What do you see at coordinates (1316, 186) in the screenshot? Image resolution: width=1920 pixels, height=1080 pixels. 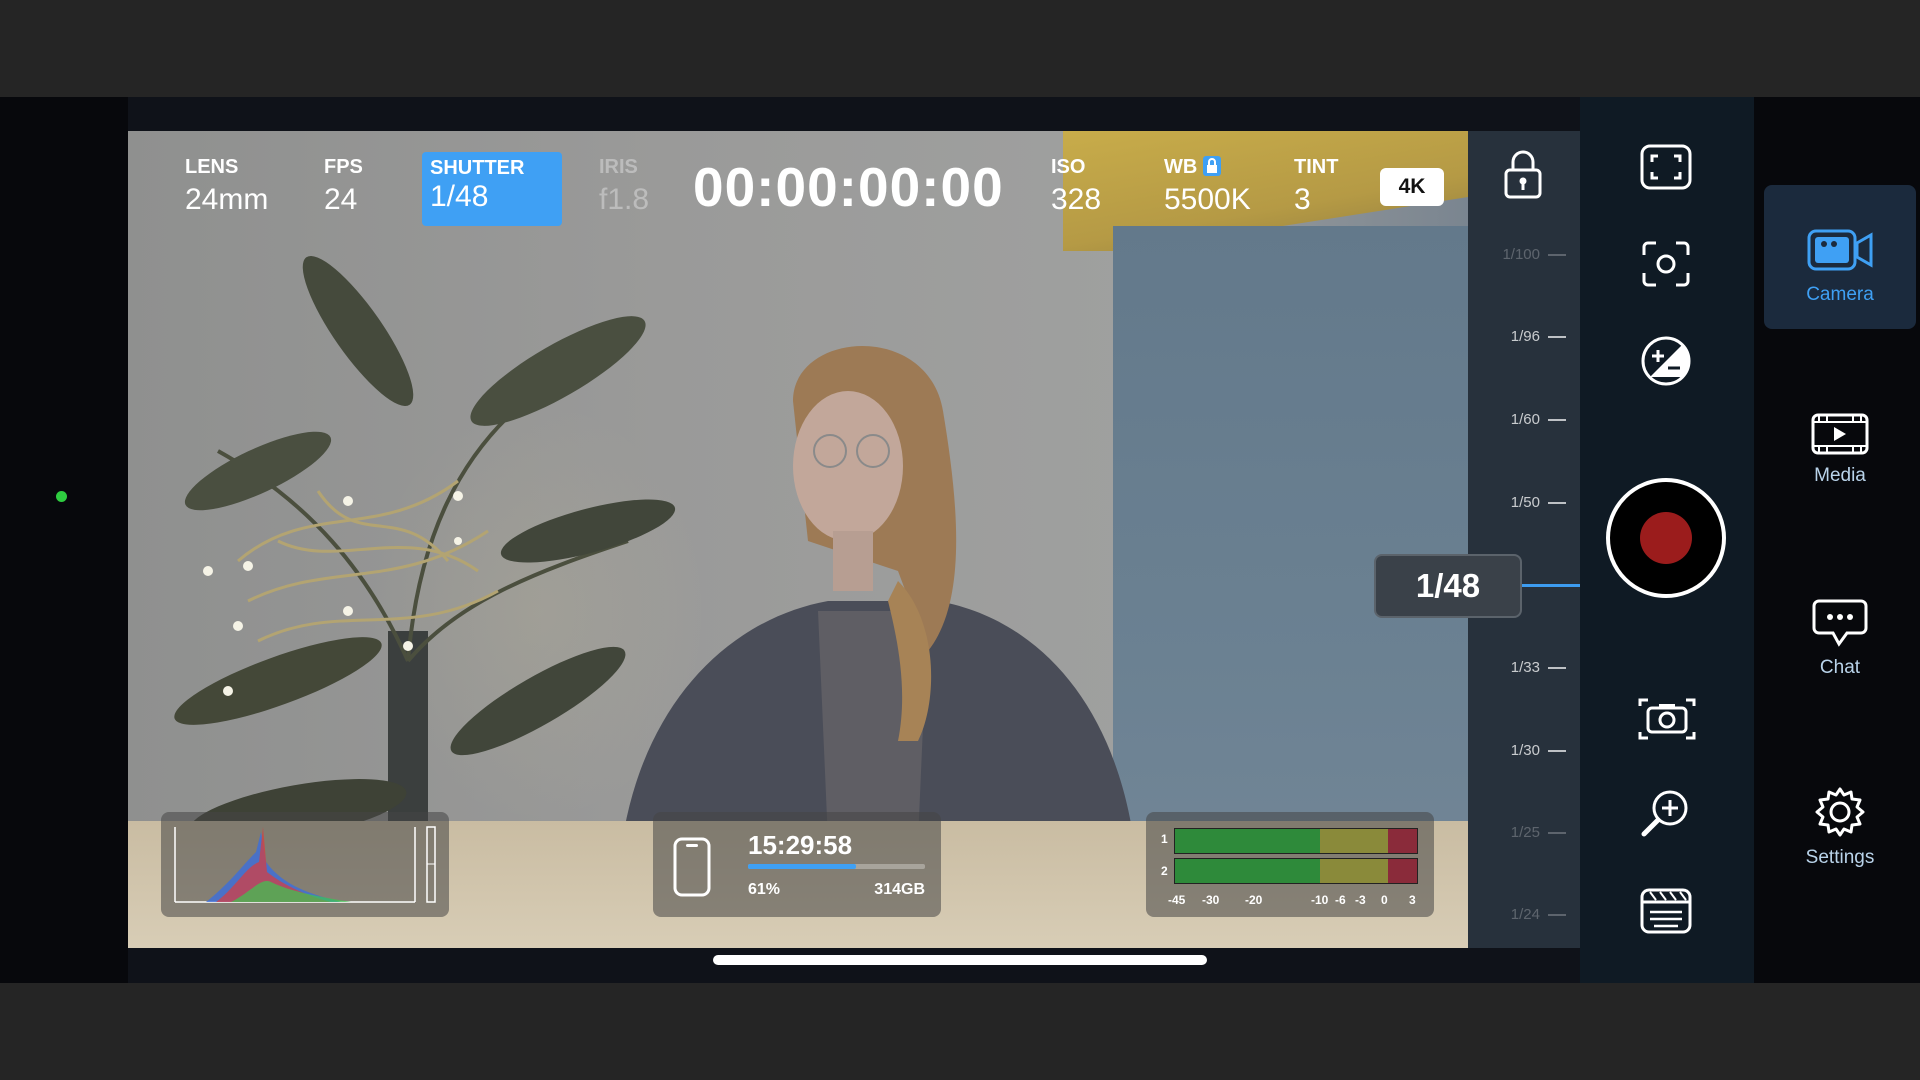 I see `tint-param: TINT 3` at bounding box center [1316, 186].